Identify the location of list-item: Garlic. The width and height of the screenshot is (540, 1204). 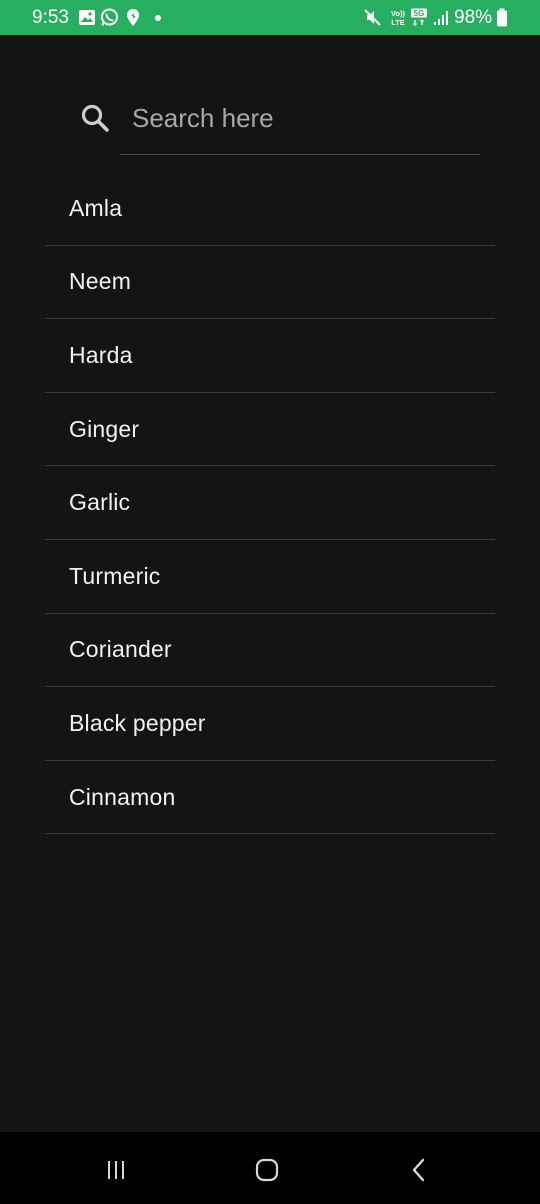
(270, 503).